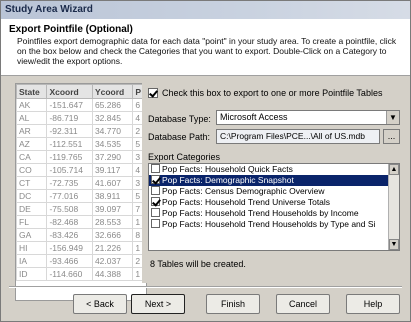 The image size is (411, 322). I want to click on table-cell: IA, so click(32, 261).